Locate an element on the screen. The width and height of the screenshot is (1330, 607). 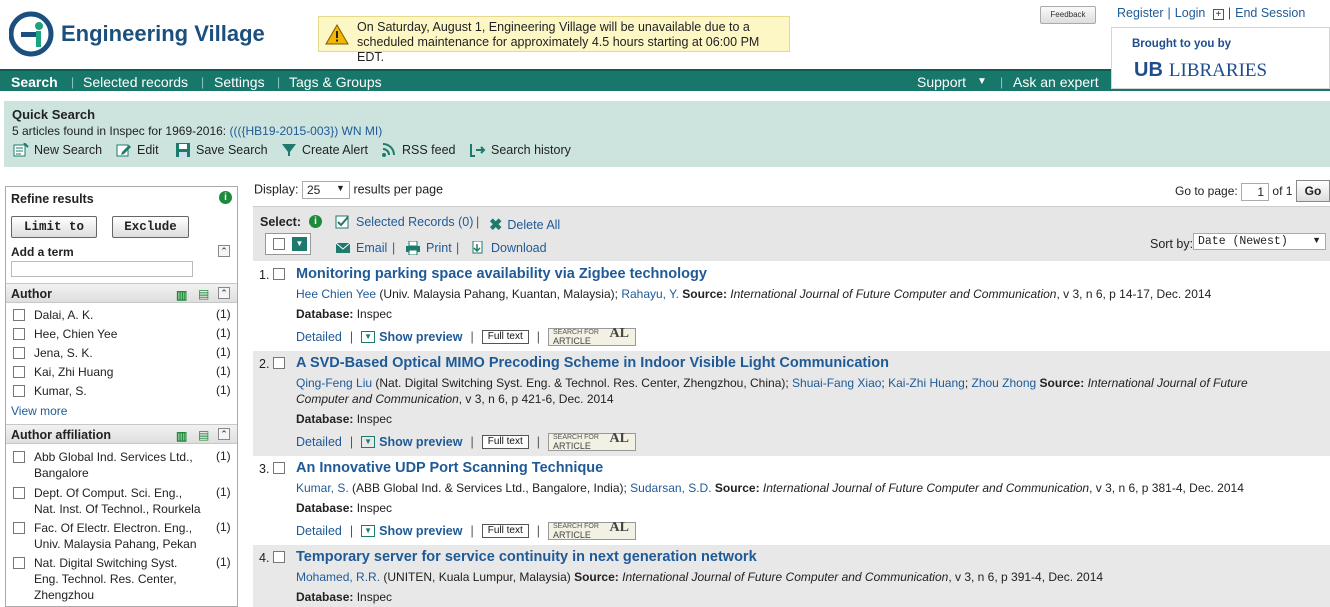
print-button: Print is located at coordinates (428, 248).